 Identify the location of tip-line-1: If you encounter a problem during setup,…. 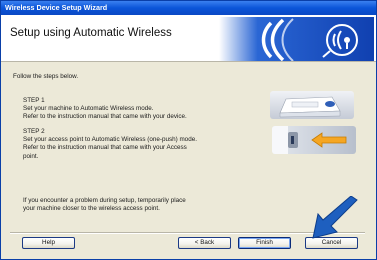
(104, 200).